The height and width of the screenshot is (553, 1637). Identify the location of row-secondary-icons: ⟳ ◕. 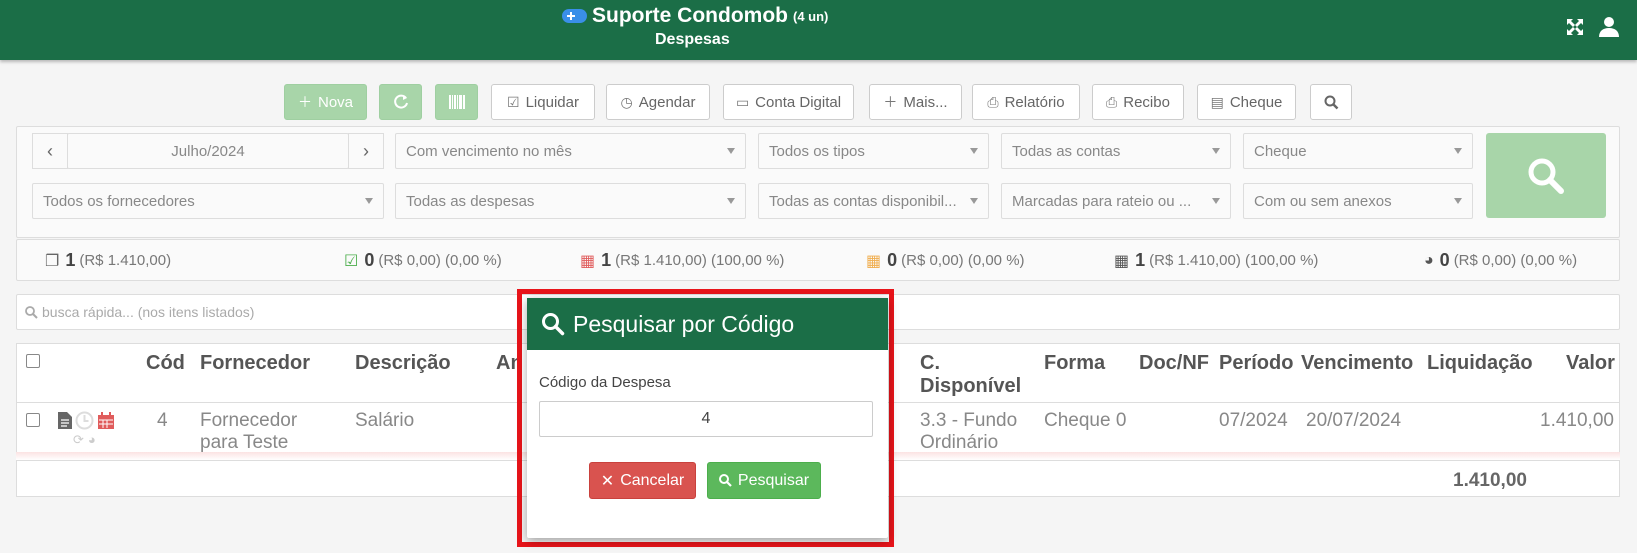
(84, 440).